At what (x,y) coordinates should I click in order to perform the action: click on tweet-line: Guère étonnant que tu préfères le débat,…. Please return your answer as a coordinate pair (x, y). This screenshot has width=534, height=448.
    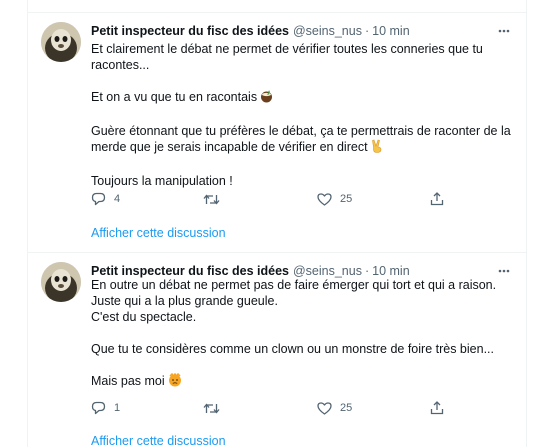
    Looking at the image, I should click on (301, 131).